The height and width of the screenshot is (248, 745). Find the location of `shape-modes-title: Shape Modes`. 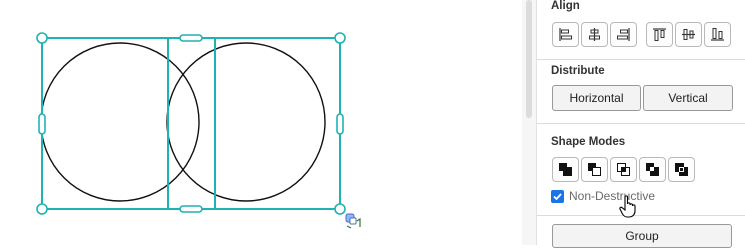

shape-modes-title: Shape Modes is located at coordinates (588, 142).